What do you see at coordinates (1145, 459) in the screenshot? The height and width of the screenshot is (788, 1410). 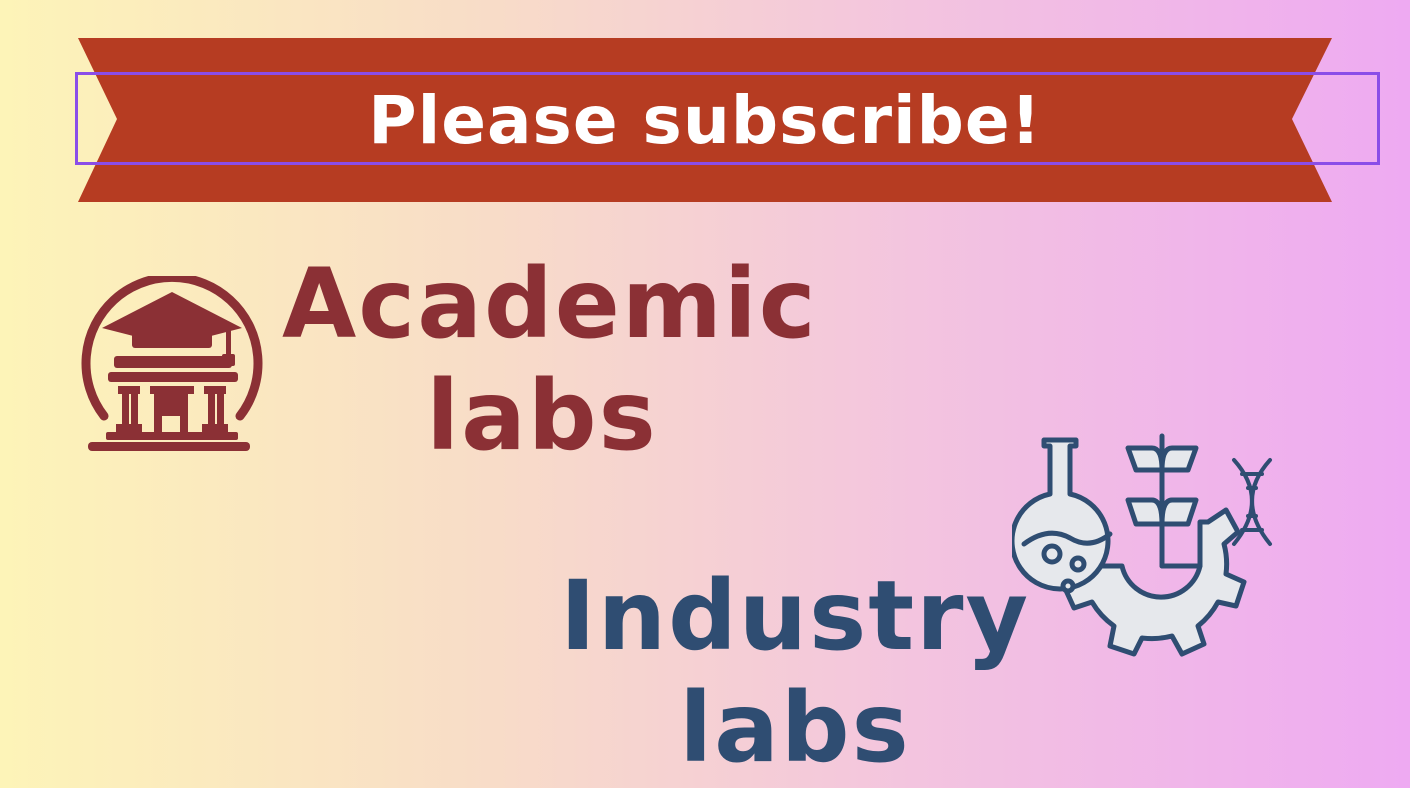 I see `leaf-icon` at bounding box center [1145, 459].